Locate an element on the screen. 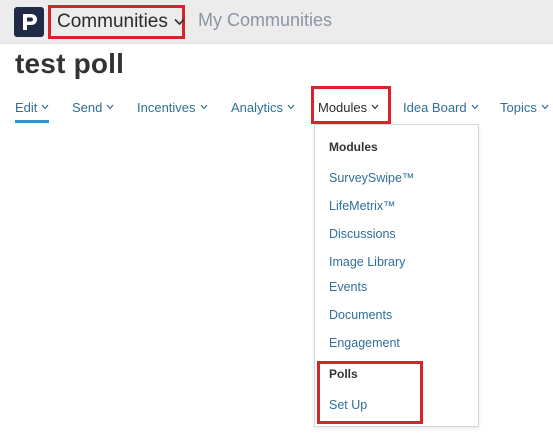 Image resolution: width=553 pixels, height=436 pixels. menu-item-lifemetrix: LifeMetrix™ is located at coordinates (362, 206).